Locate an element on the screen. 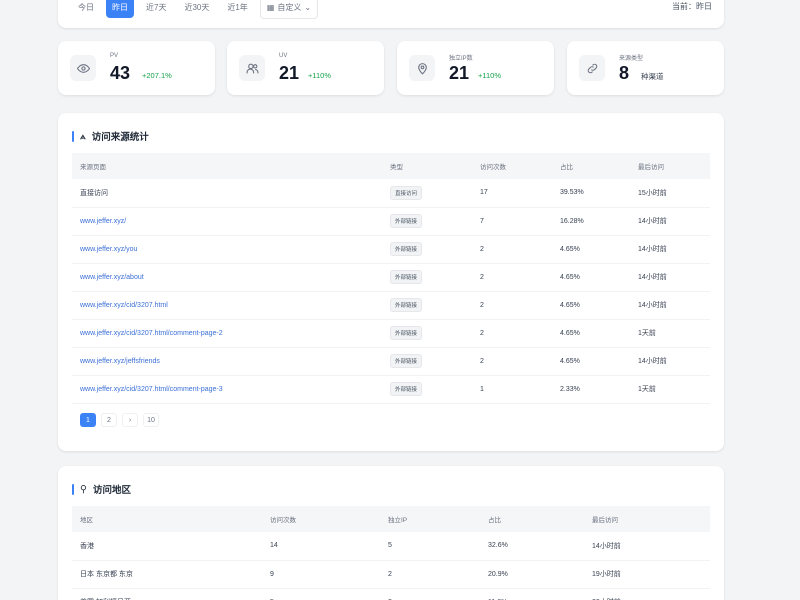 This screenshot has height=600, width=800. visit-percent: 39.53% is located at coordinates (591, 193).